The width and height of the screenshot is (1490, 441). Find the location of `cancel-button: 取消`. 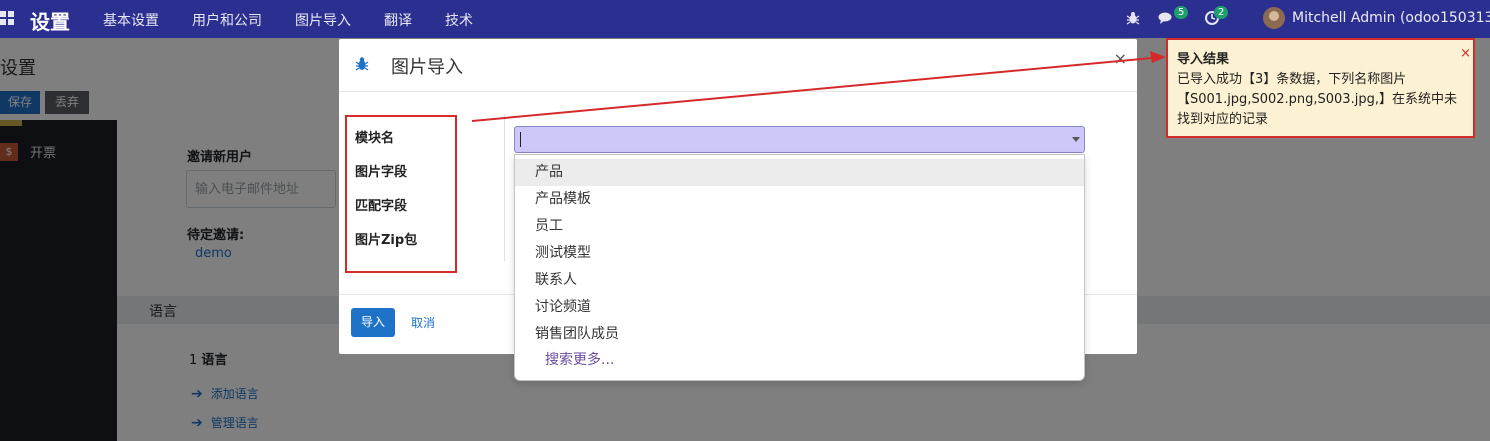

cancel-button: 取消 is located at coordinates (423, 322).